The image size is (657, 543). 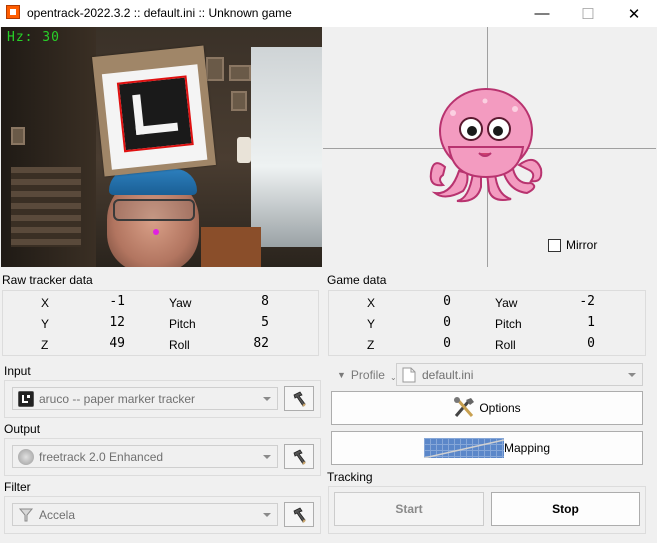 I want to click on game-pitch-value: 1, so click(x=591, y=322).